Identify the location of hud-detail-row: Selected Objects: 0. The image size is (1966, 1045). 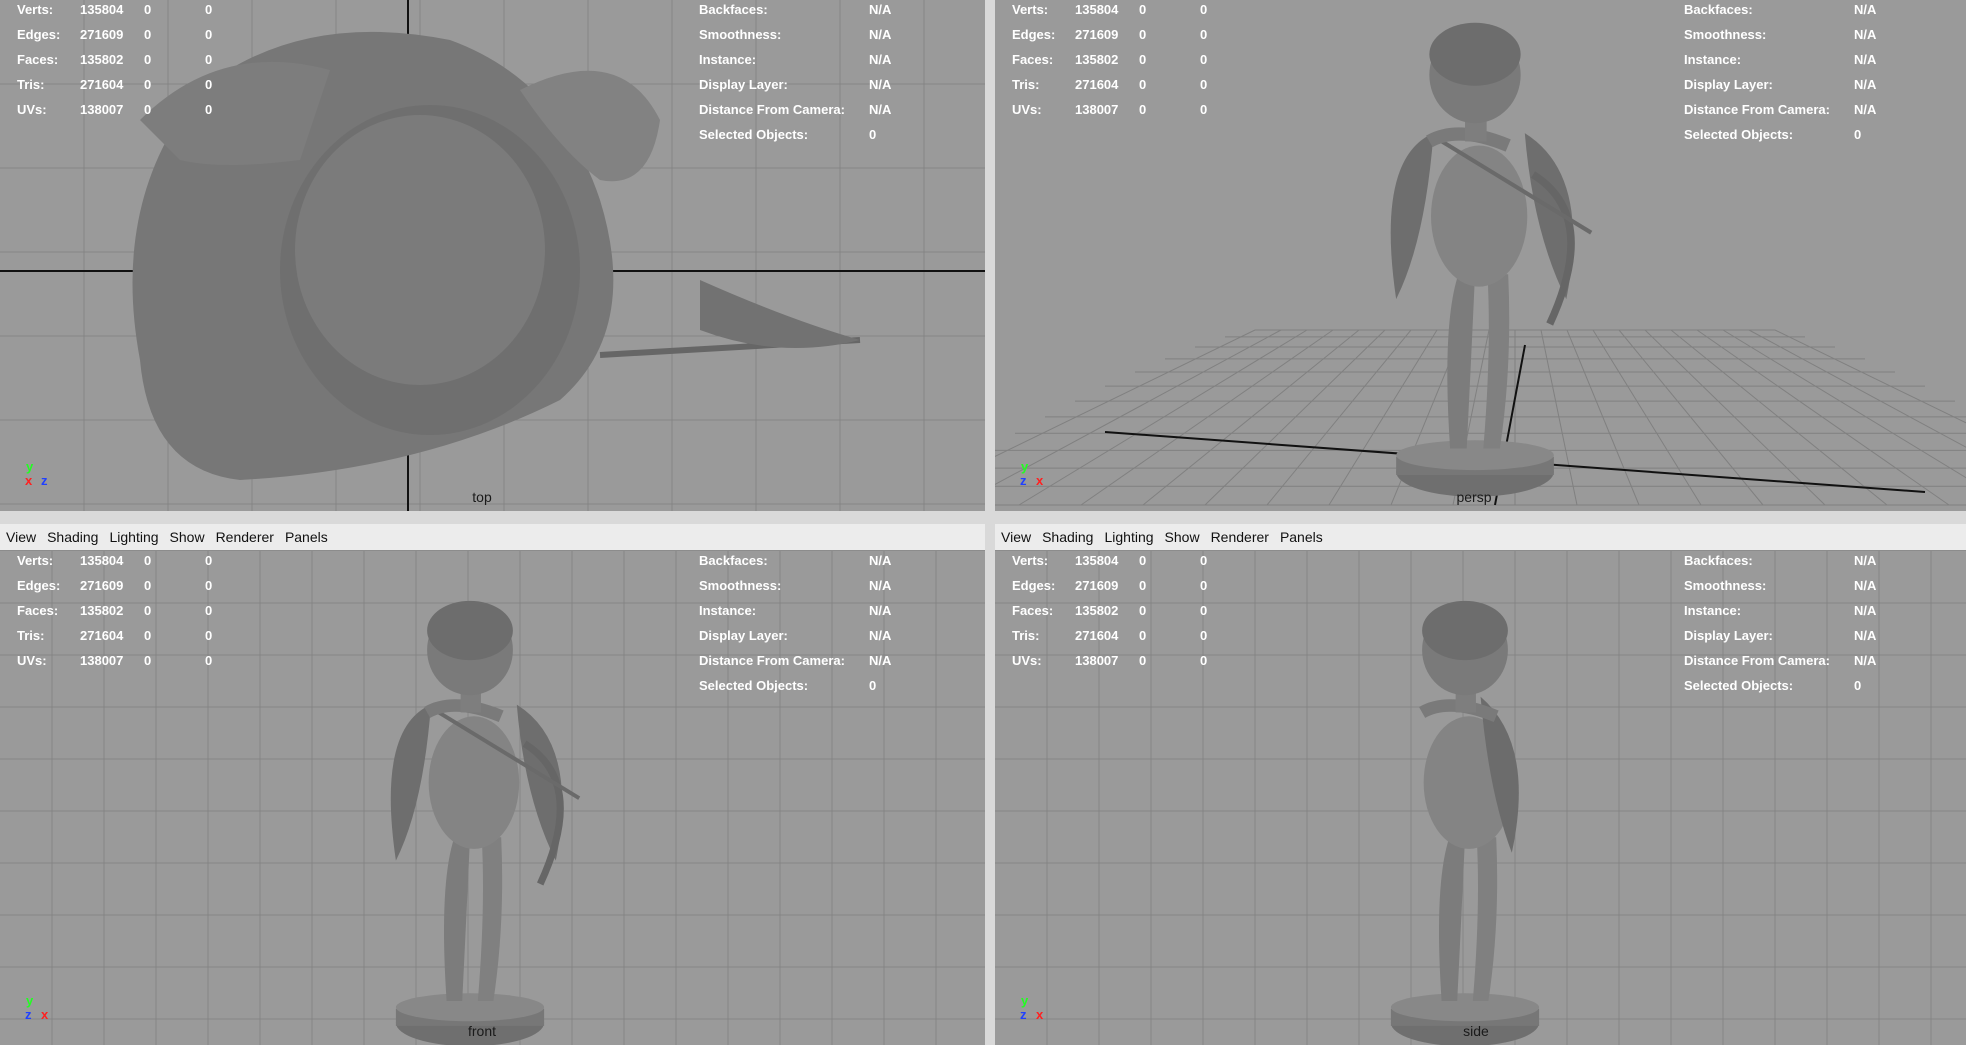
(1804, 139).